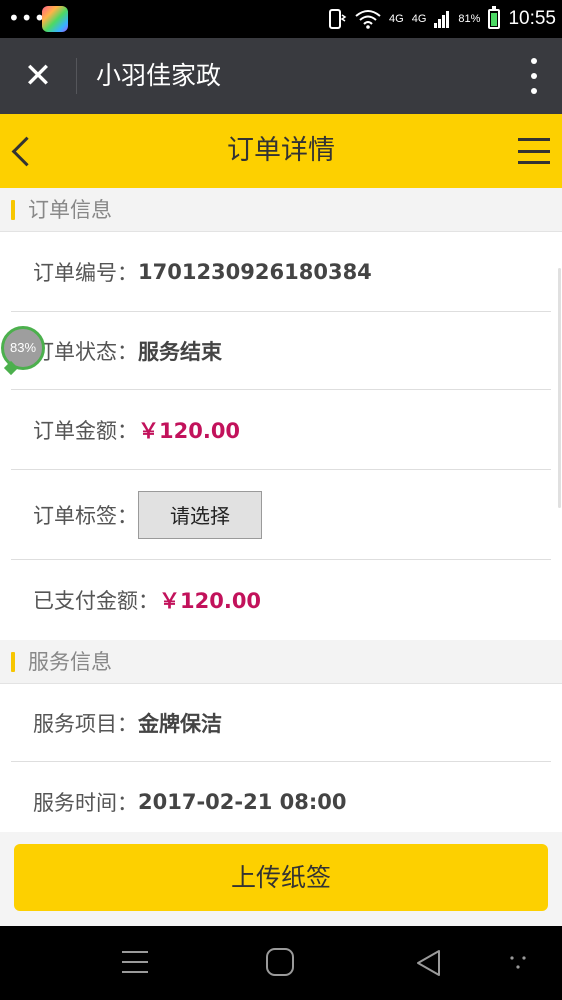 Image resolution: width=562 pixels, height=1000 pixels. Describe the element at coordinates (368, 19) in the screenshot. I see `wifi-icon` at that location.